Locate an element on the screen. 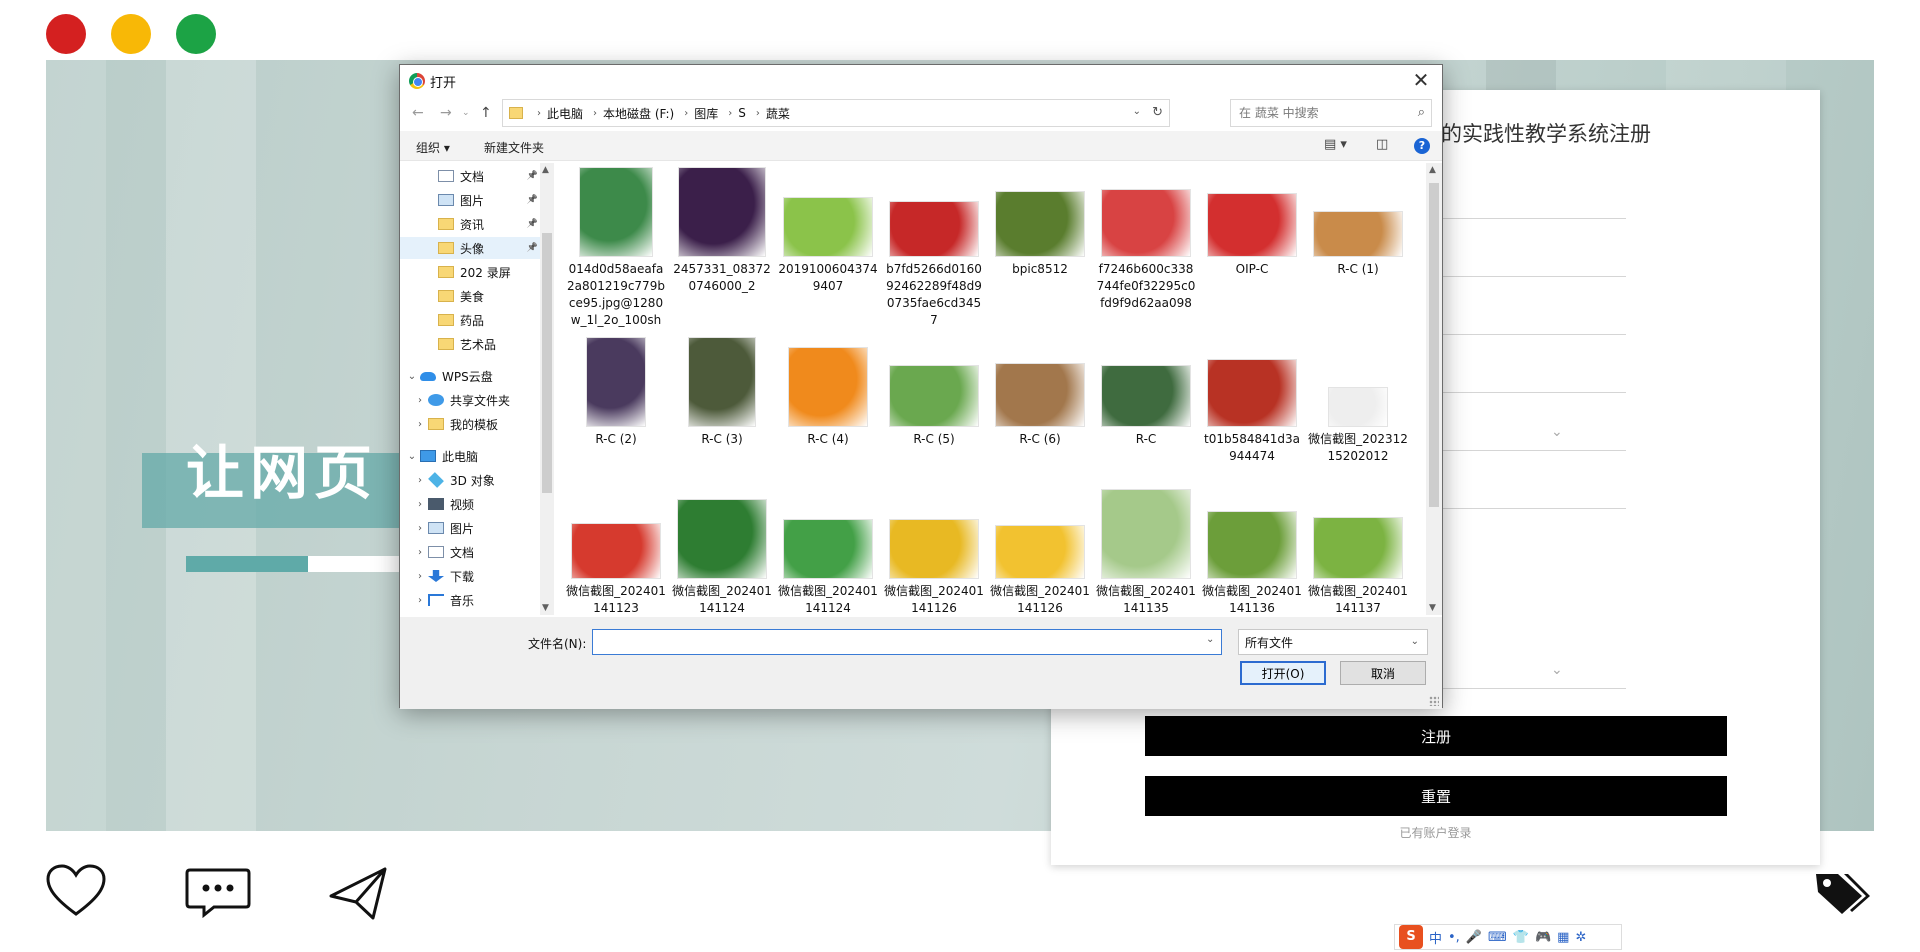 This screenshot has height=952, width=1920. ime-tool-icon: 中 is located at coordinates (1435, 937).